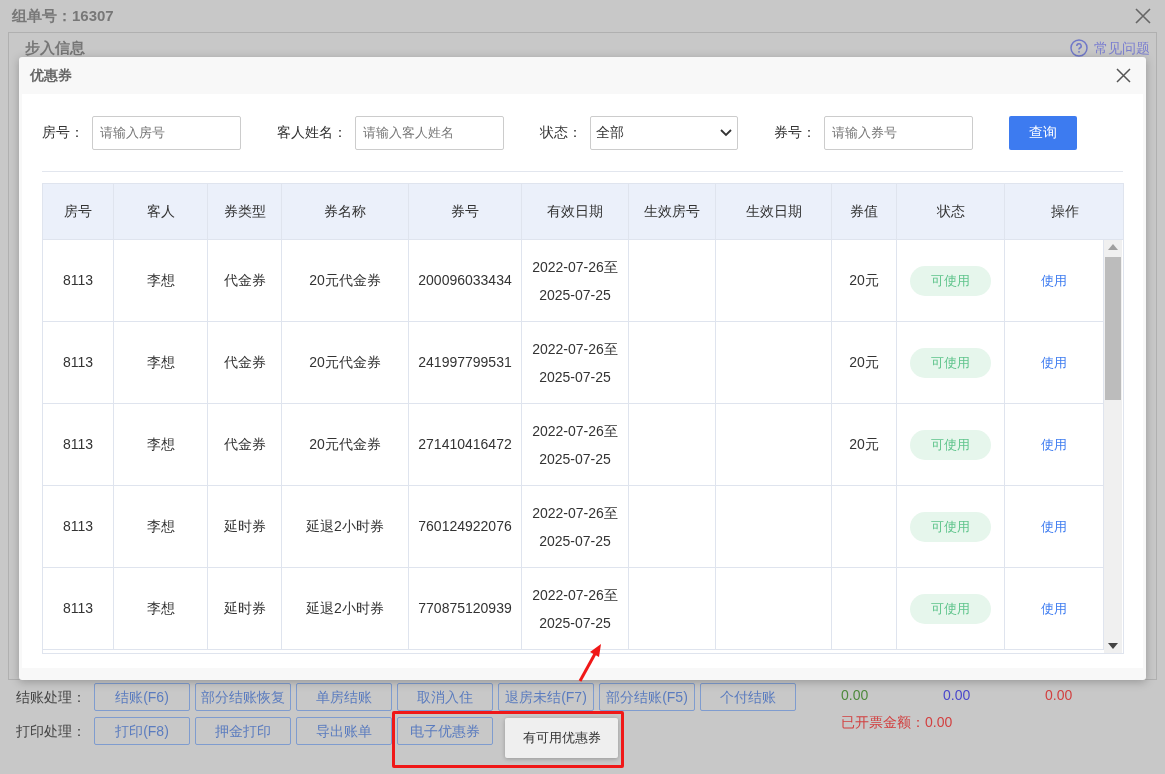 This screenshot has height=774, width=1165. I want to click on table-cell-text: 241997799531, so click(465, 362).